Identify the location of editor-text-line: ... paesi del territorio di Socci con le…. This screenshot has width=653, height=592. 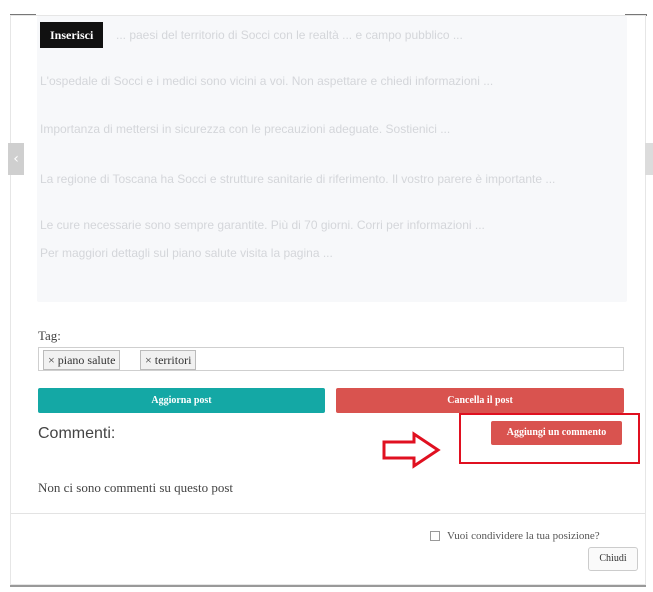
(289, 35).